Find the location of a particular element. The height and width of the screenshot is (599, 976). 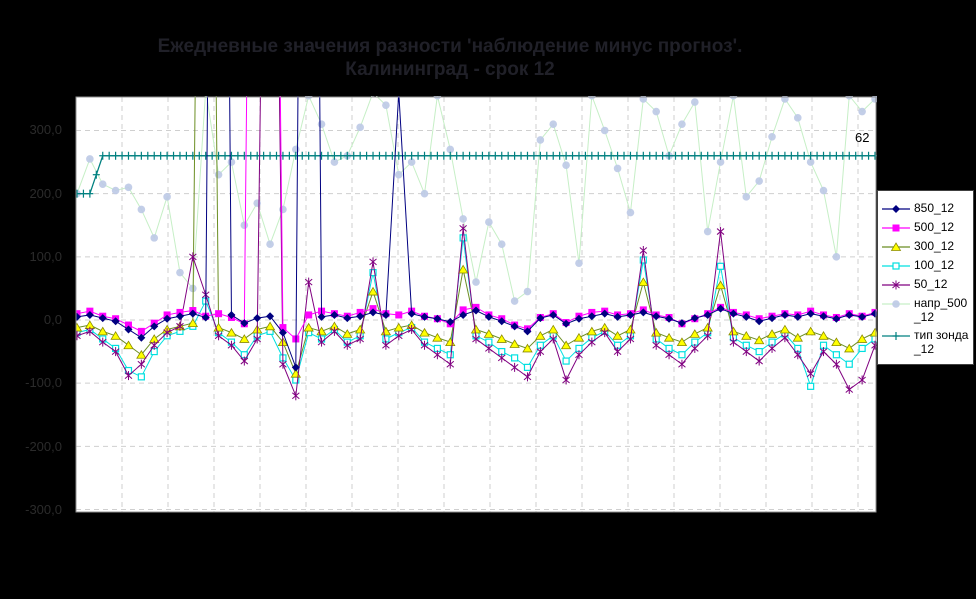

y-axis-label: 0,0 is located at coordinates (52, 319).